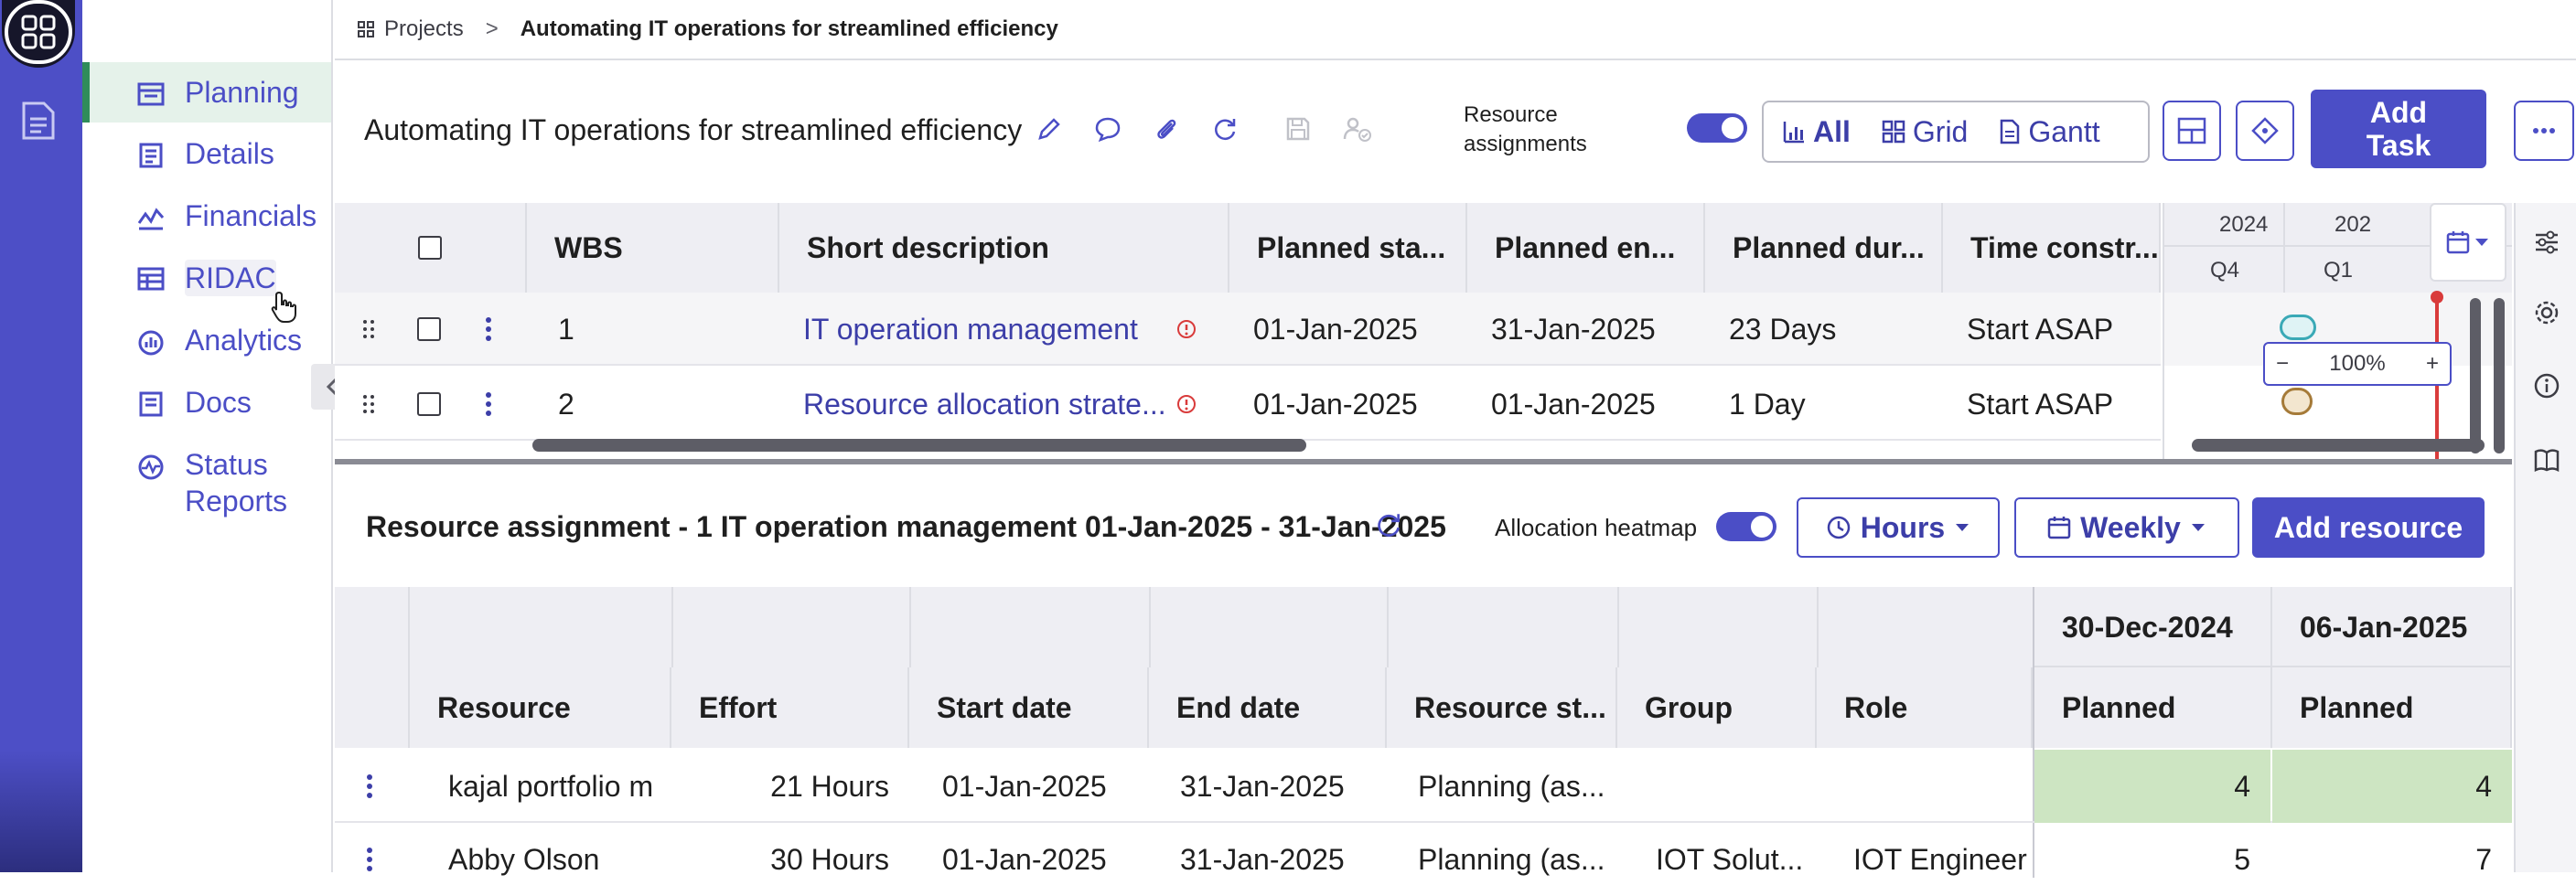 The height and width of the screenshot is (896, 2576). Describe the element at coordinates (1596, 527) in the screenshot. I see `allocation-heatmap-label: Allocation heatmap` at that location.